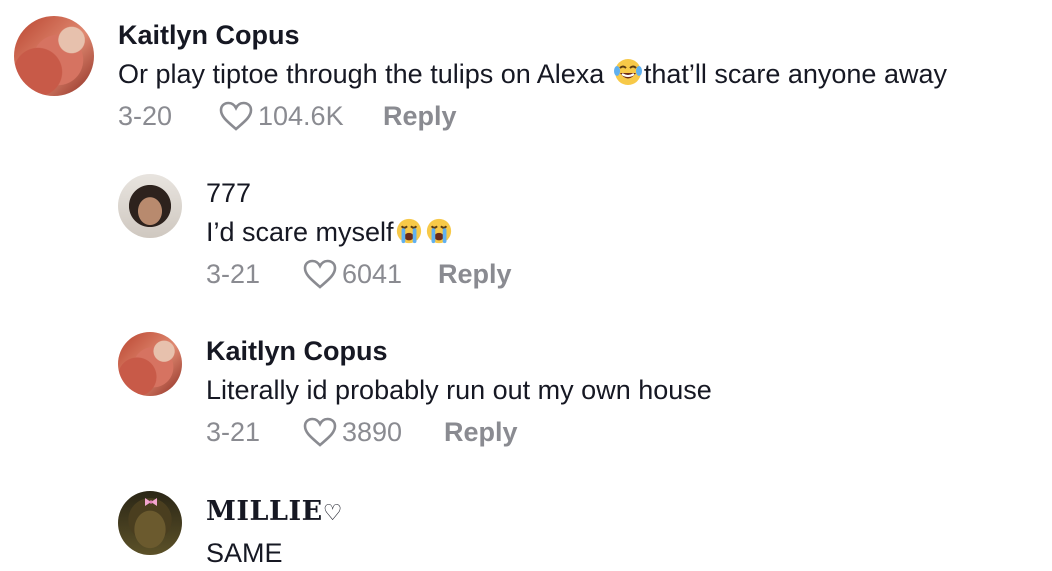 The width and height of the screenshot is (1052, 571). What do you see at coordinates (627, 72) in the screenshot?
I see `laughing-tears-emoji-icon` at bounding box center [627, 72].